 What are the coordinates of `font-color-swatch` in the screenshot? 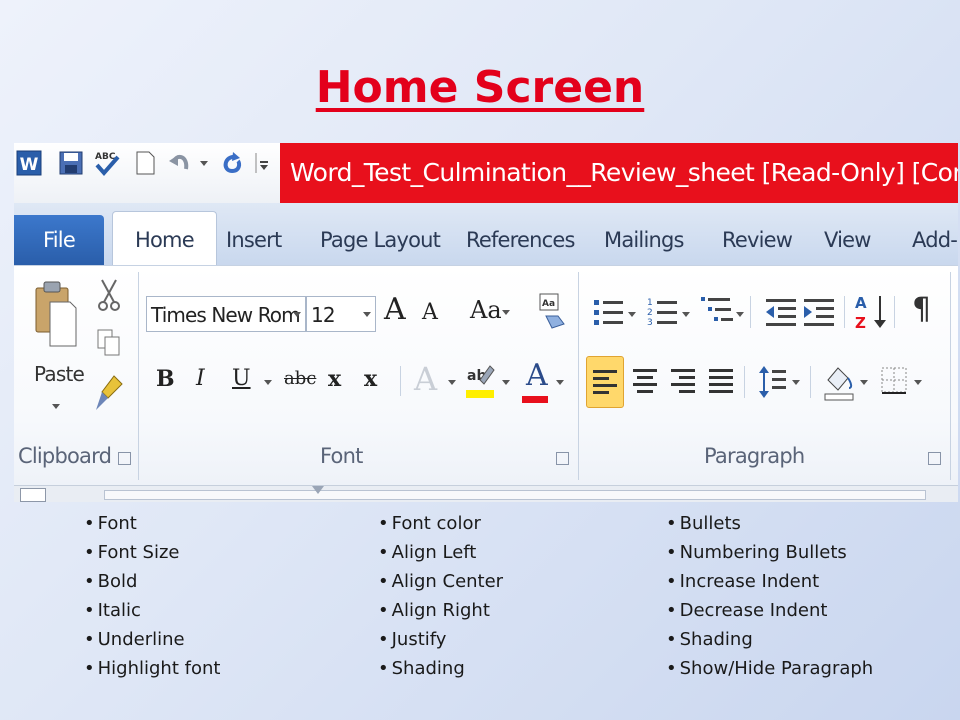 It's located at (535, 399).